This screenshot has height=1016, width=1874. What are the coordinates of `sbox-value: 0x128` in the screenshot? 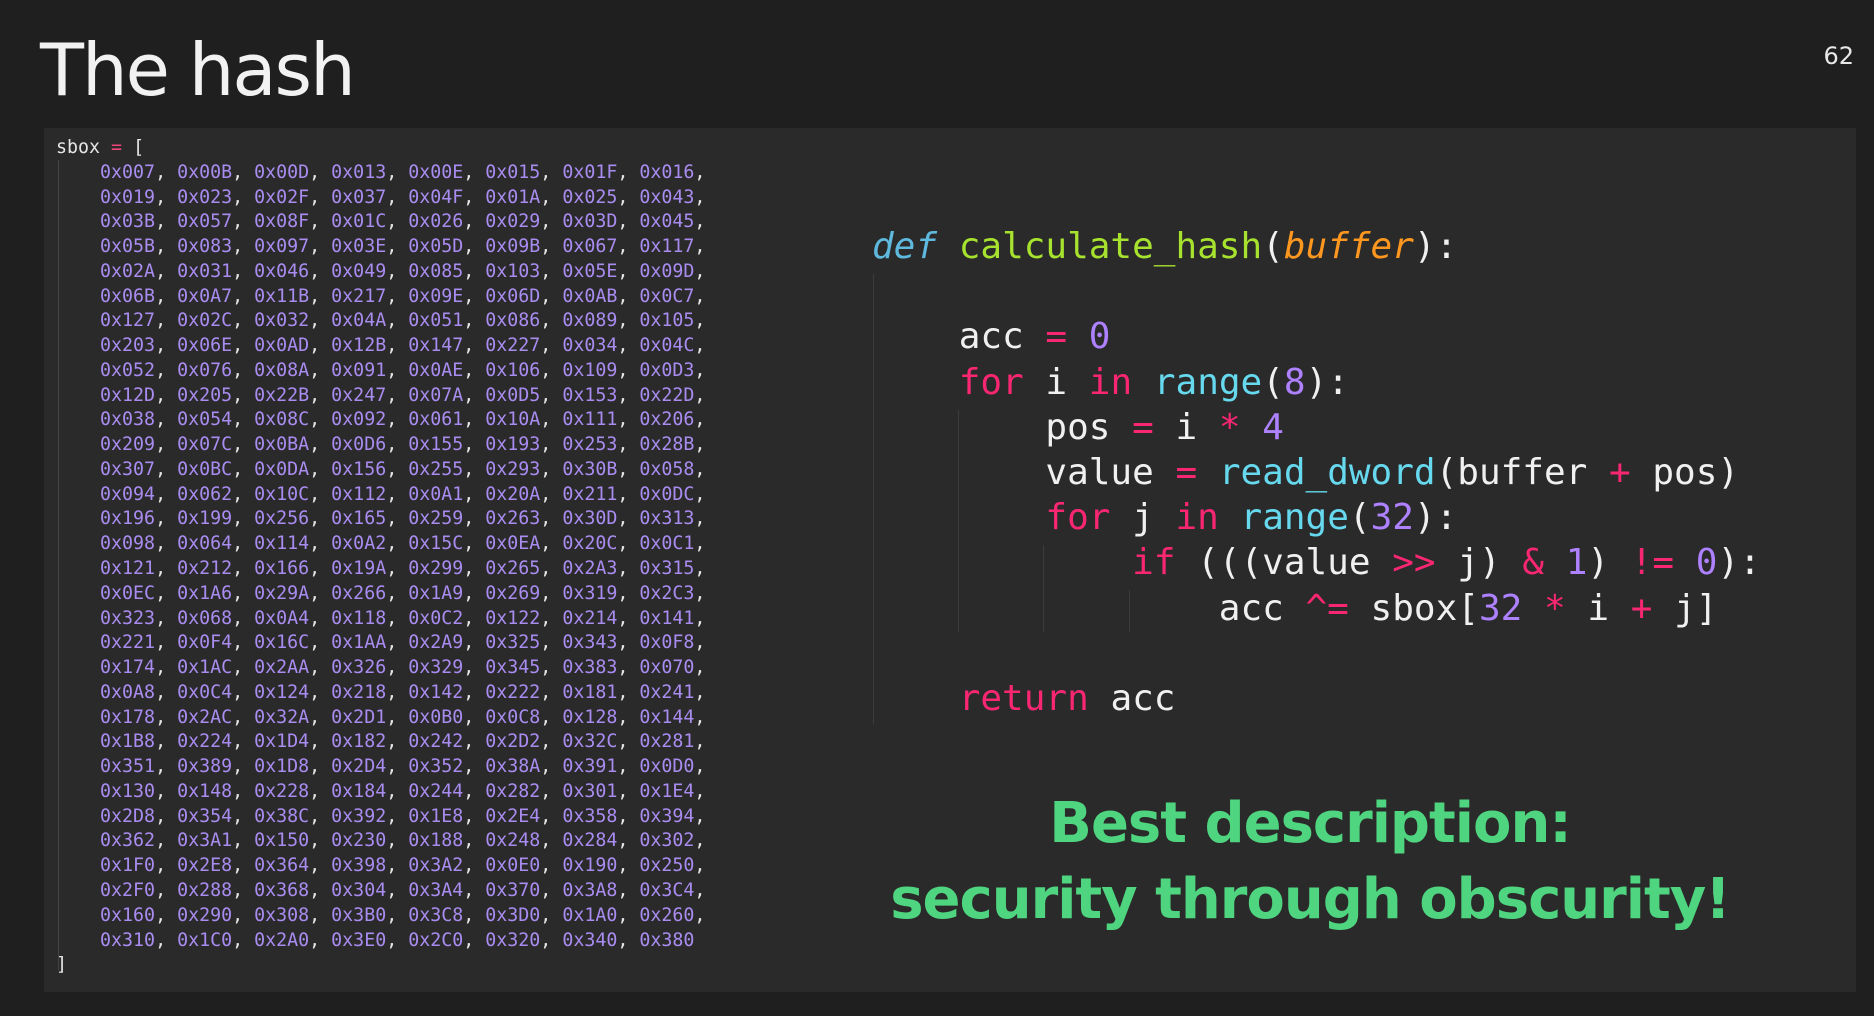 It's located at (590, 717).